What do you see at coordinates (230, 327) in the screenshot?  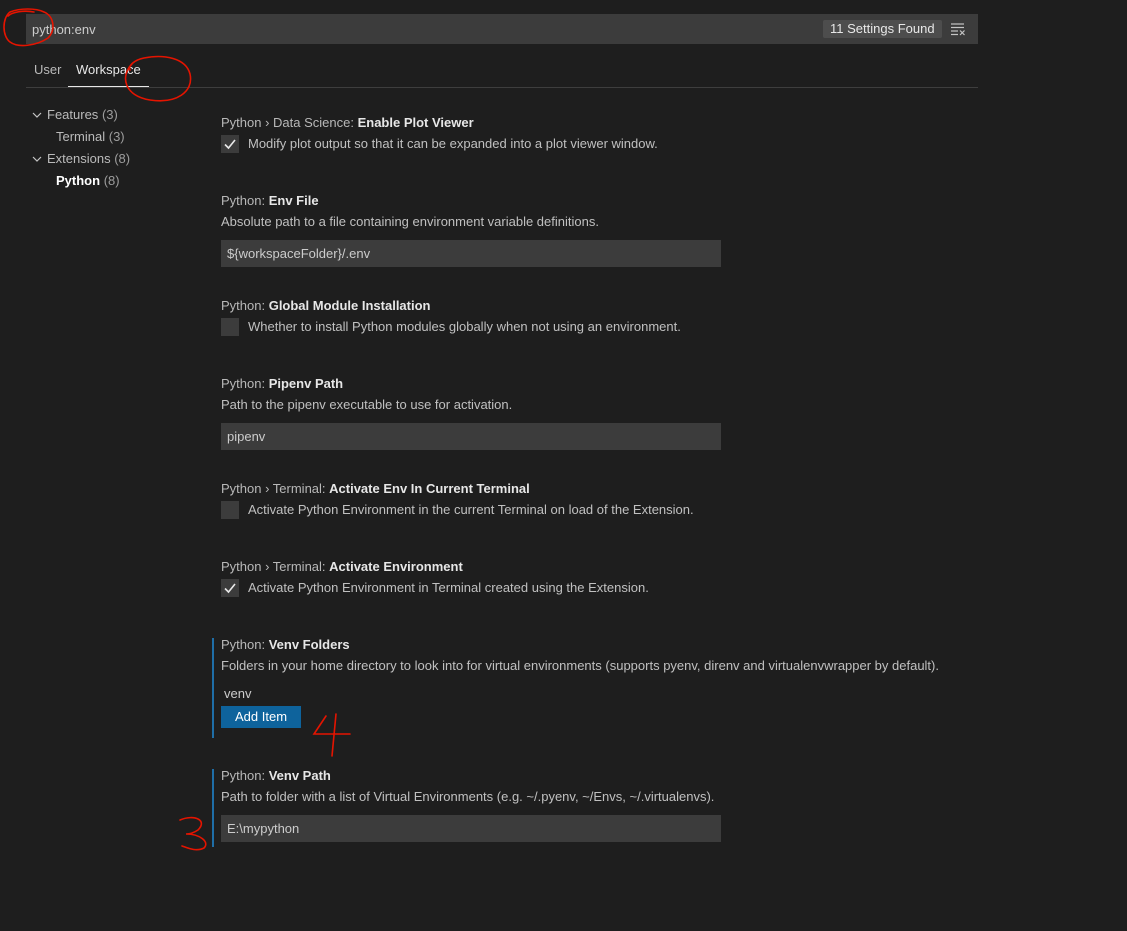 I see `global-module-installation-checkbox` at bounding box center [230, 327].